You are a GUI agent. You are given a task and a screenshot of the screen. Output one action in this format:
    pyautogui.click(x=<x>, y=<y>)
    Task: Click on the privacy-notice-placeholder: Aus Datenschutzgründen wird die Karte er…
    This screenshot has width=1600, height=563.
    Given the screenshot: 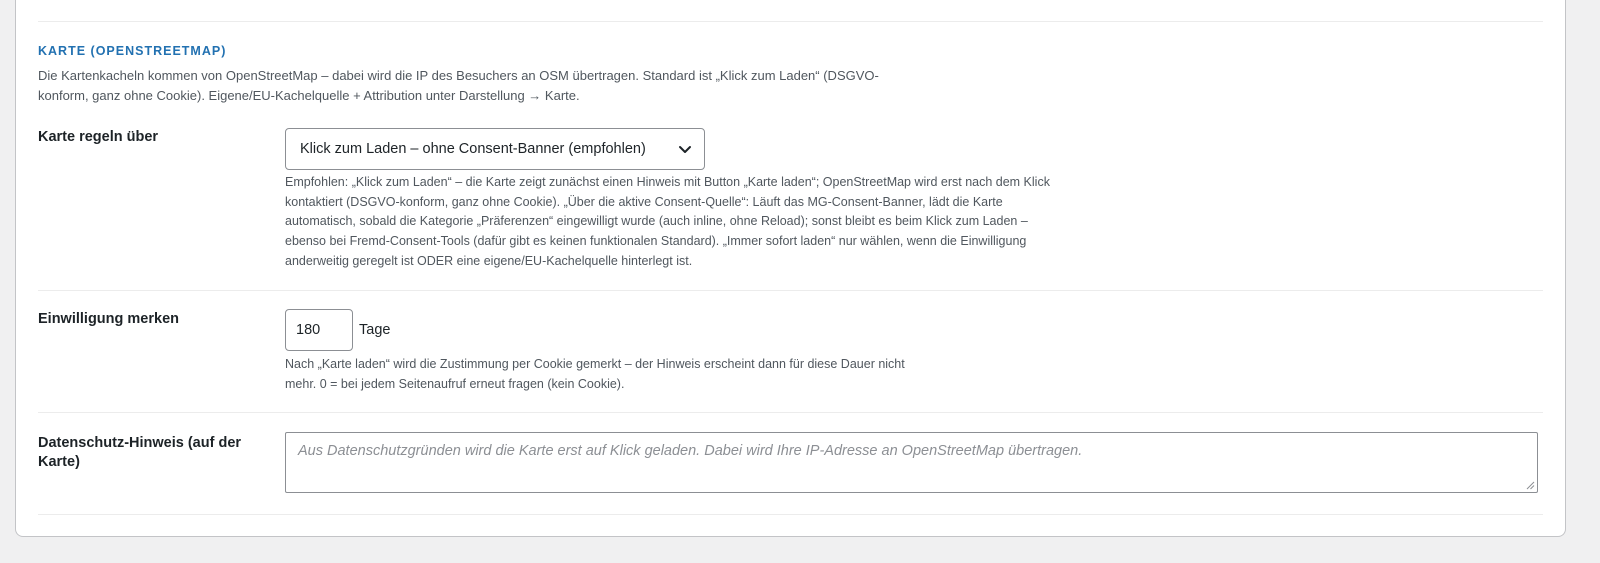 What is the action you would take?
    pyautogui.click(x=690, y=451)
    